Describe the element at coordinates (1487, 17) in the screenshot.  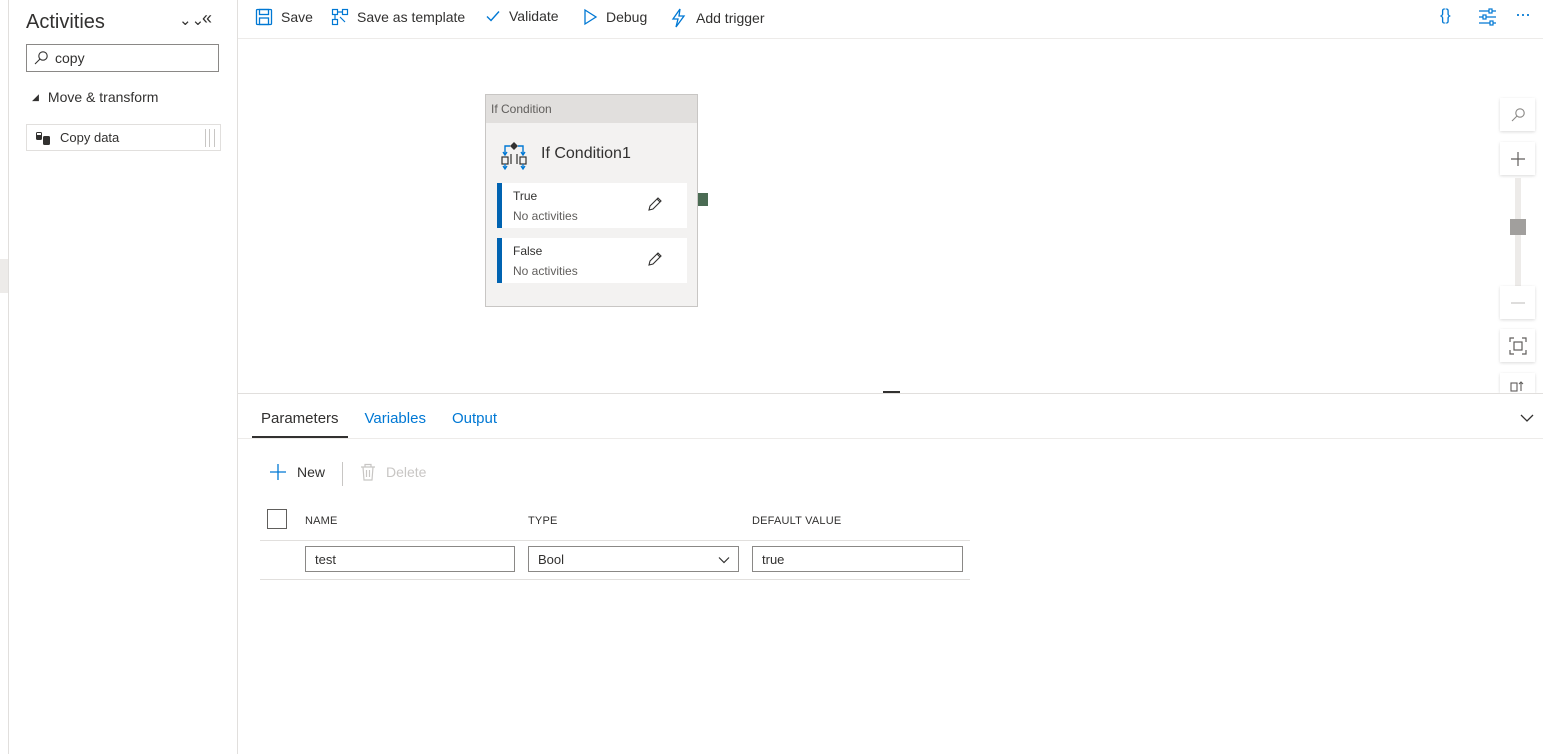
I see `properties-sliders-icon` at that location.